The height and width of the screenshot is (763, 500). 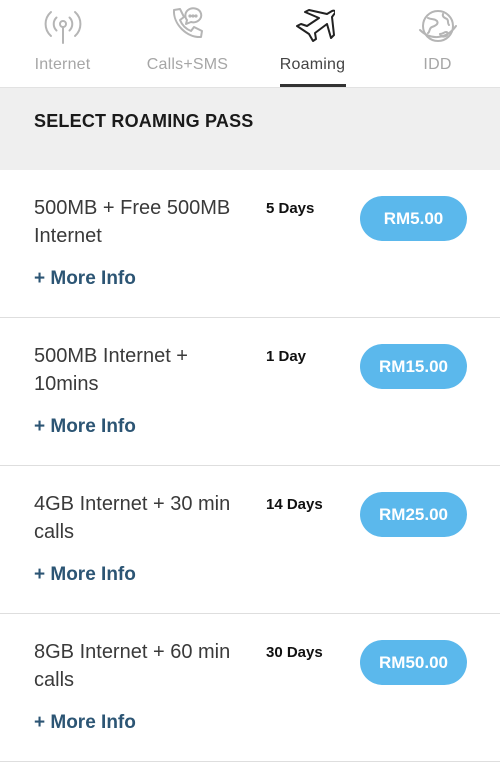 What do you see at coordinates (111, 370) in the screenshot?
I see `pass-name: 500MB Internet + 10mins` at bounding box center [111, 370].